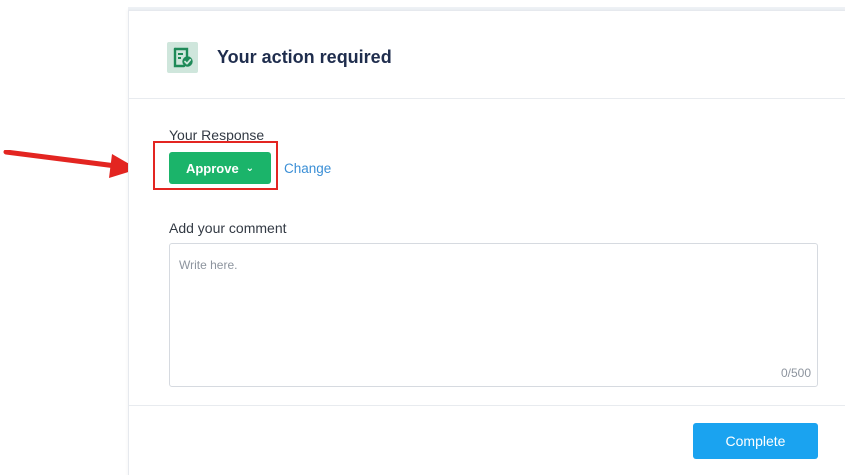  I want to click on response-dropdown-button: Approve ⌄, so click(220, 168).